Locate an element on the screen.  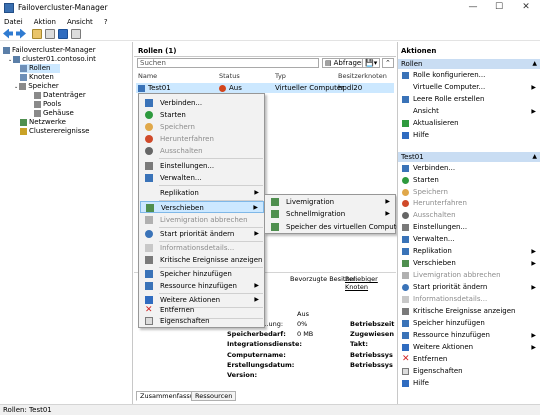
enclosure-icon is located at coordinates (37, 113).